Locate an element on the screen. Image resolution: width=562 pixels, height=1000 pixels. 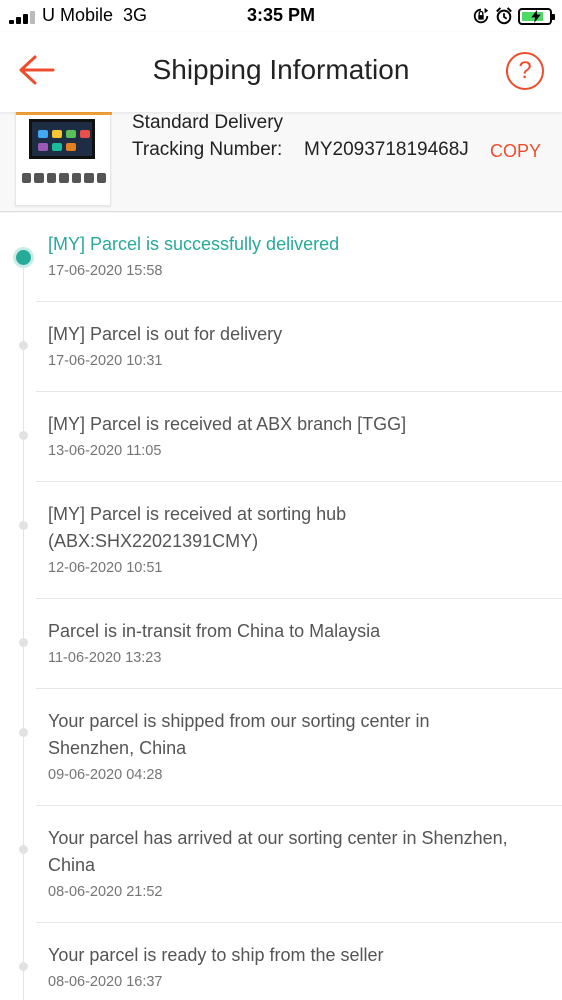
event-message: [MY] Parcel is out for delivery is located at coordinates (165, 334).